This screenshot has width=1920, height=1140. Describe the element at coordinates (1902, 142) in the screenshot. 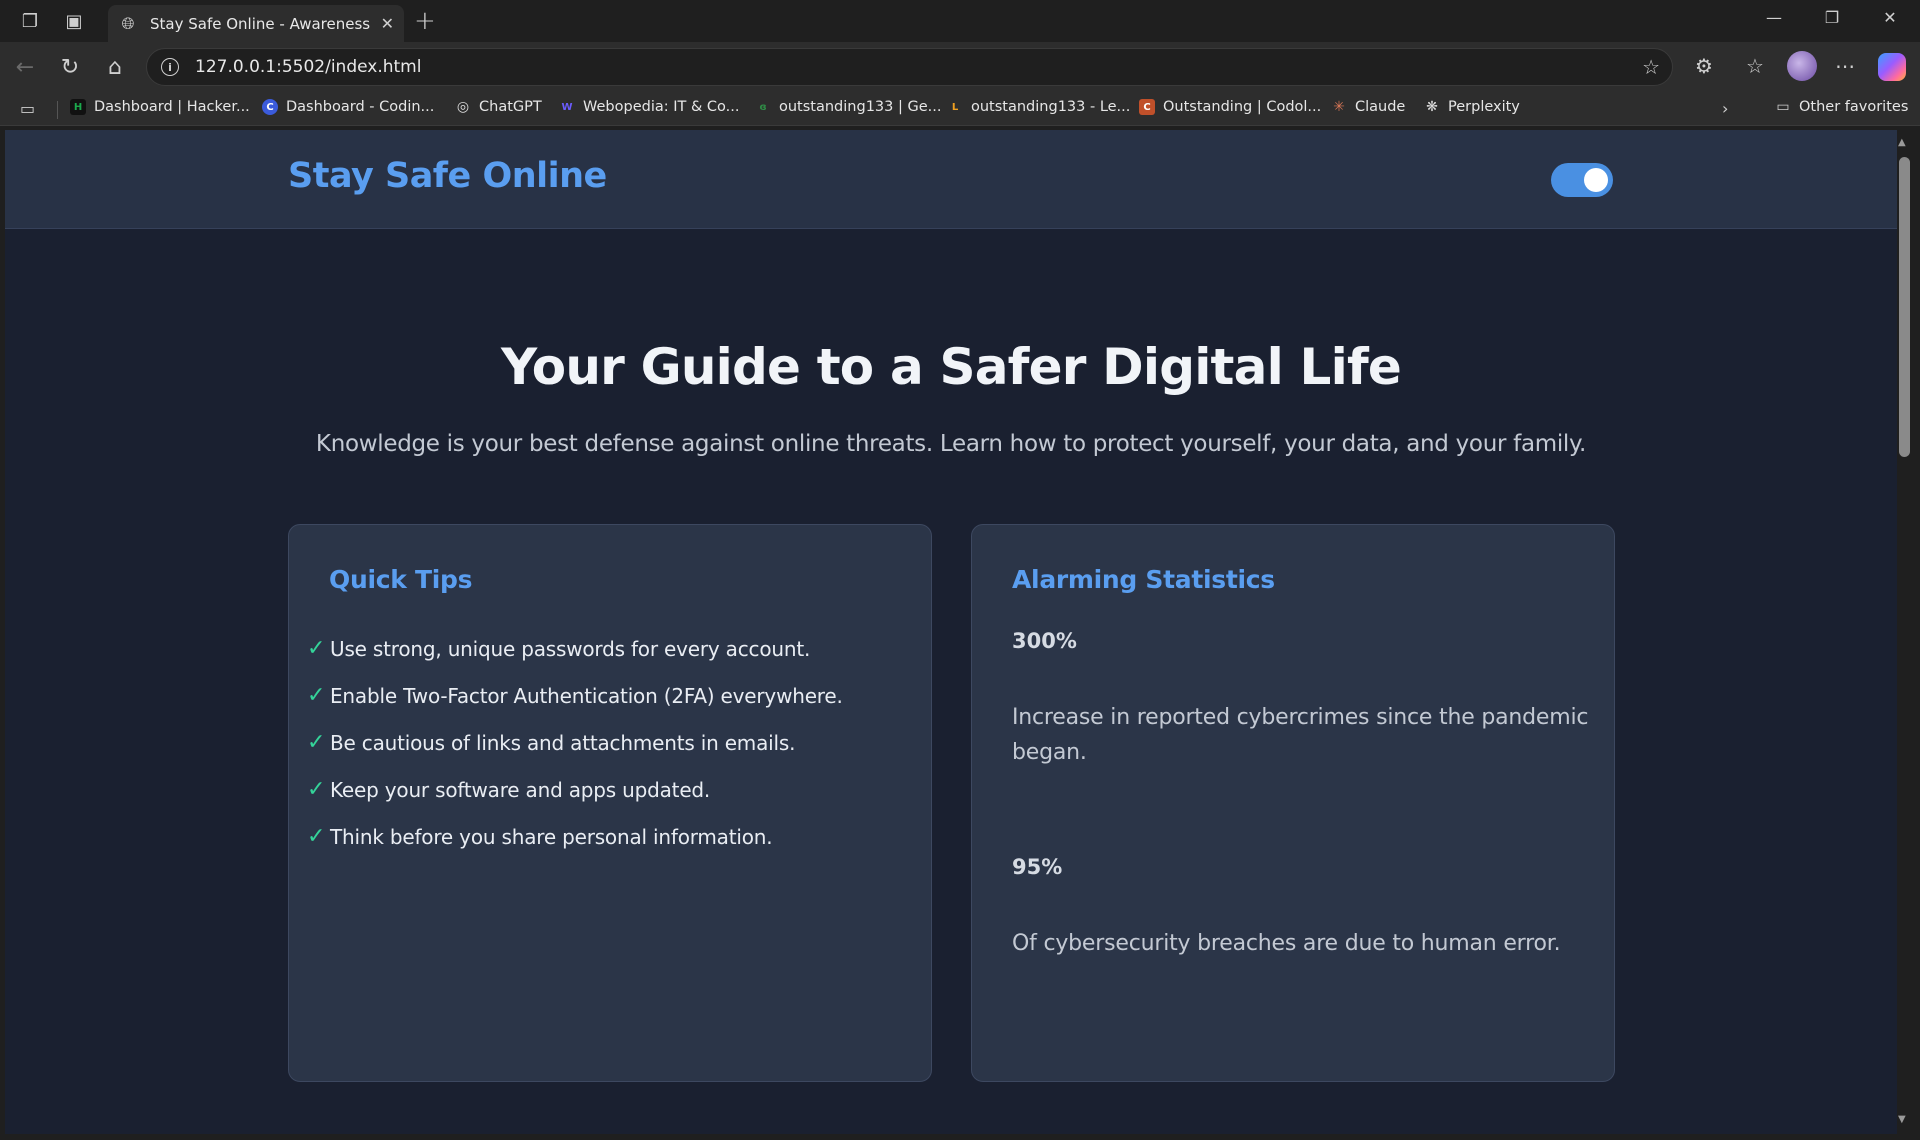

I see `scroll-up-icon: ▲` at that location.